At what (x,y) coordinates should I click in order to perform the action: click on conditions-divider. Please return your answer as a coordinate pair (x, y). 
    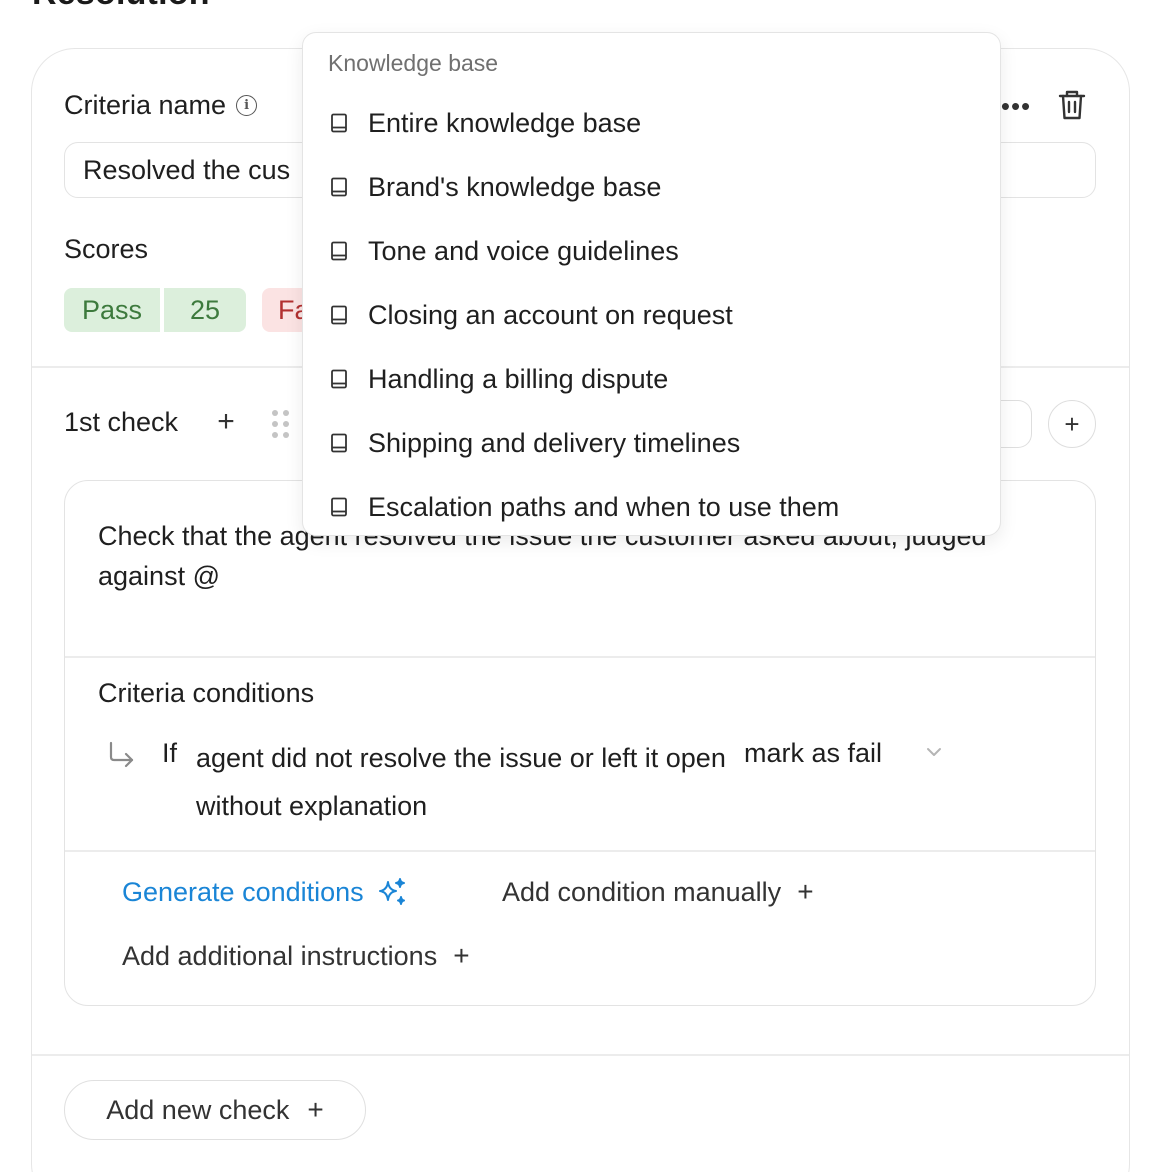
    Looking at the image, I should click on (580, 851).